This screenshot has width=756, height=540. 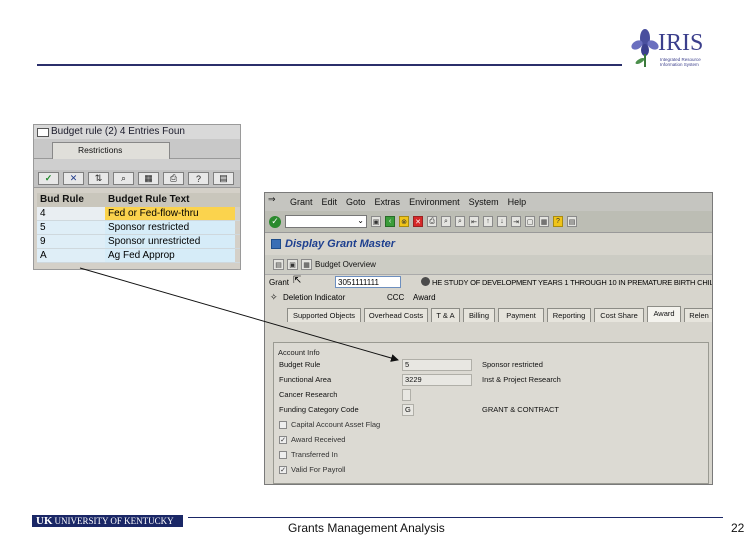 What do you see at coordinates (114, 521) in the screenshot?
I see `uk-name: UNIVERSITY OF KENTUCKY` at bounding box center [114, 521].